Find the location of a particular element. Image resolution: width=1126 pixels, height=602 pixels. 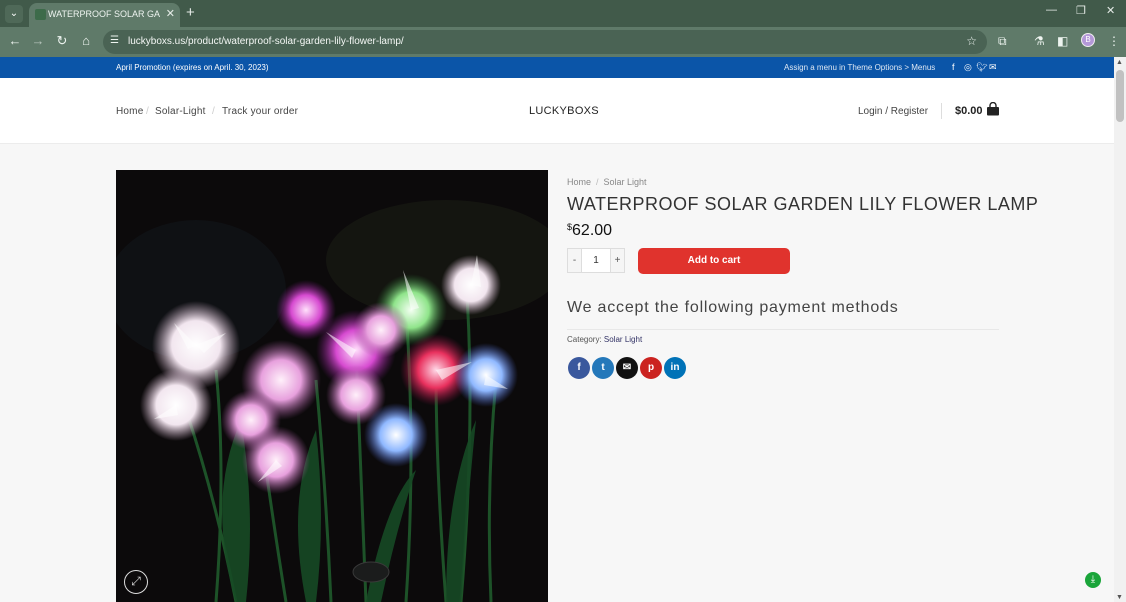

home-icon: ⌂ is located at coordinates (86, 40).